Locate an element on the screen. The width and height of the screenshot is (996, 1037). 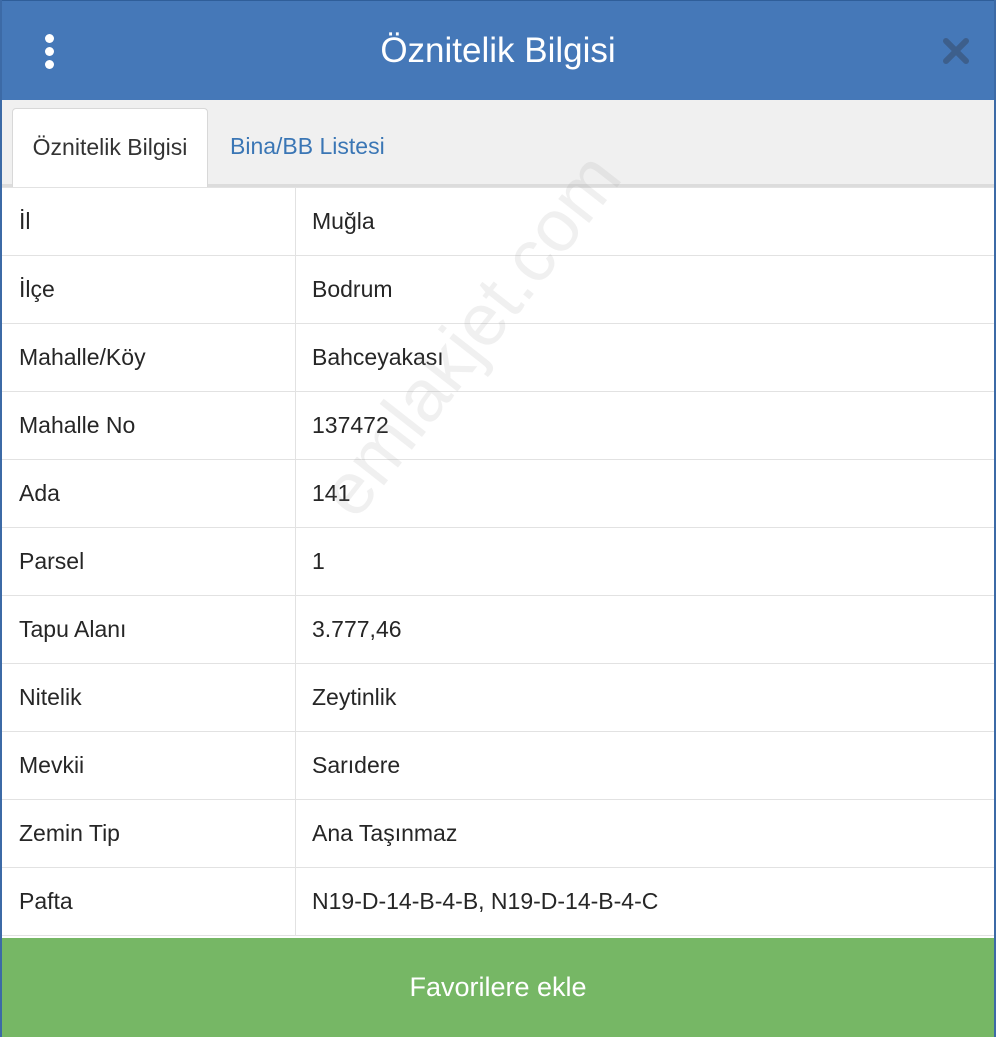
table-row: Tapu Alanı 3.777,46 is located at coordinates (498, 629).